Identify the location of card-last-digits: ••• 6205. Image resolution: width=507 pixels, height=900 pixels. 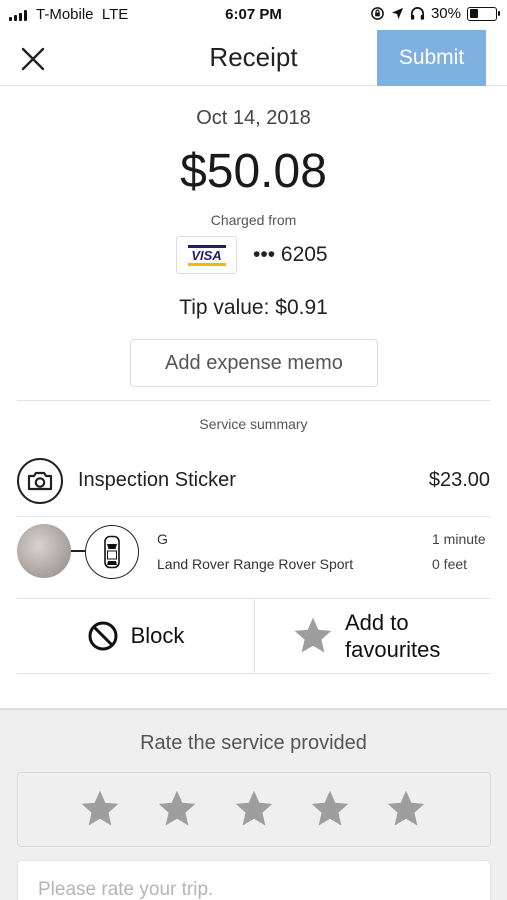
(290, 254).